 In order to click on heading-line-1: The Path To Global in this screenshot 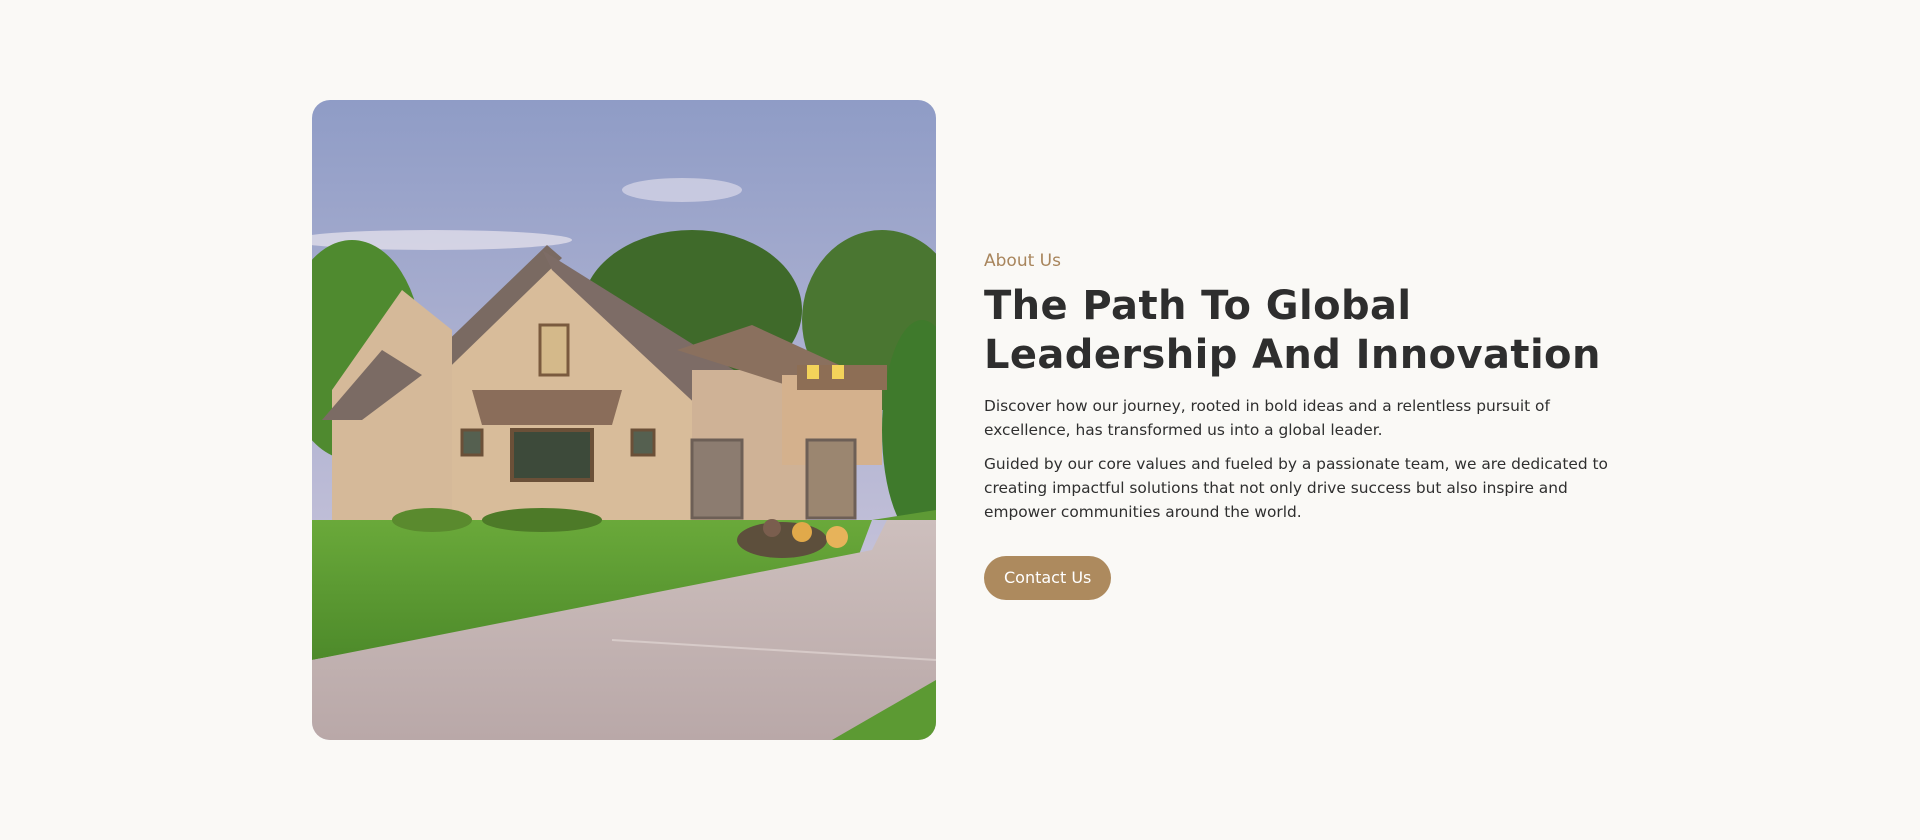, I will do `click(1198, 306)`.